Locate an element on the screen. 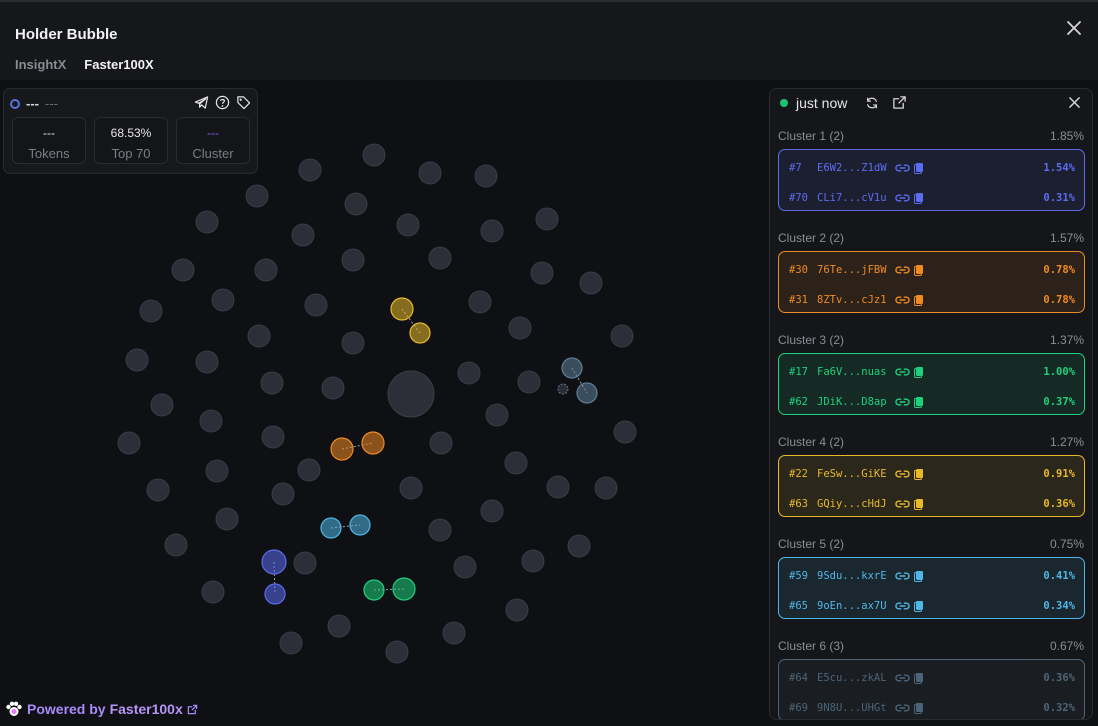  tag-icon is located at coordinates (243, 102).